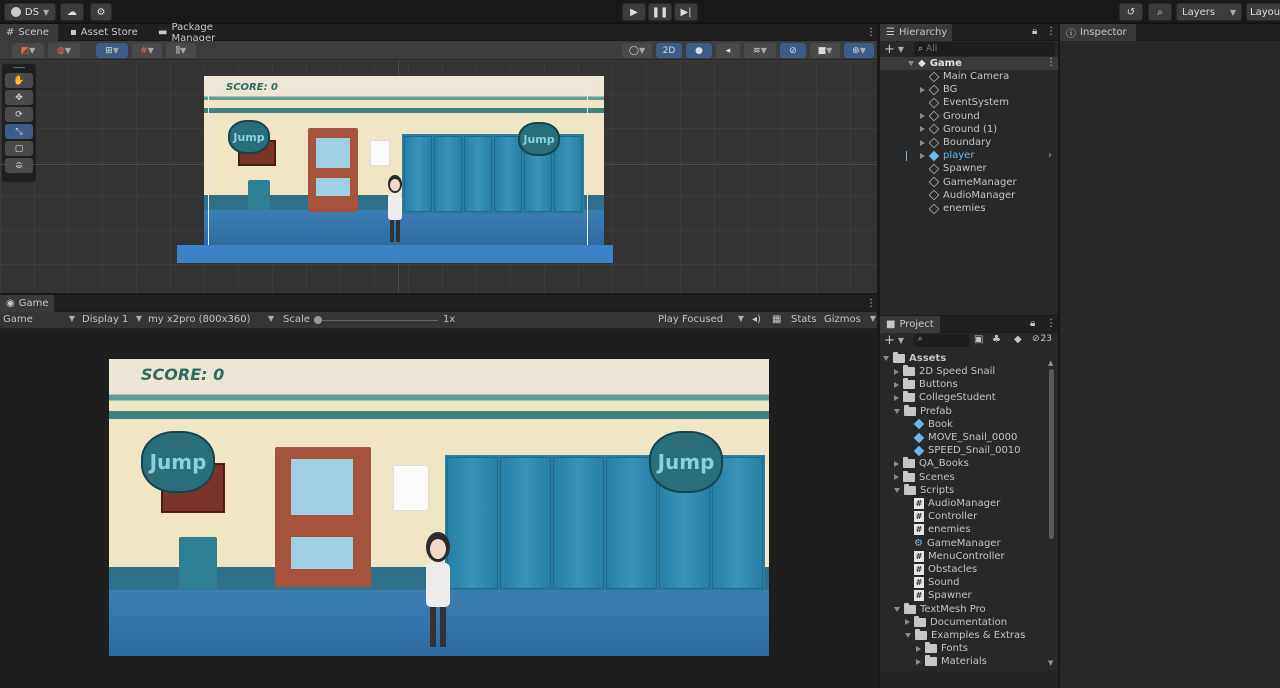  I want to click on project-item: # MenuController, so click(955, 556).